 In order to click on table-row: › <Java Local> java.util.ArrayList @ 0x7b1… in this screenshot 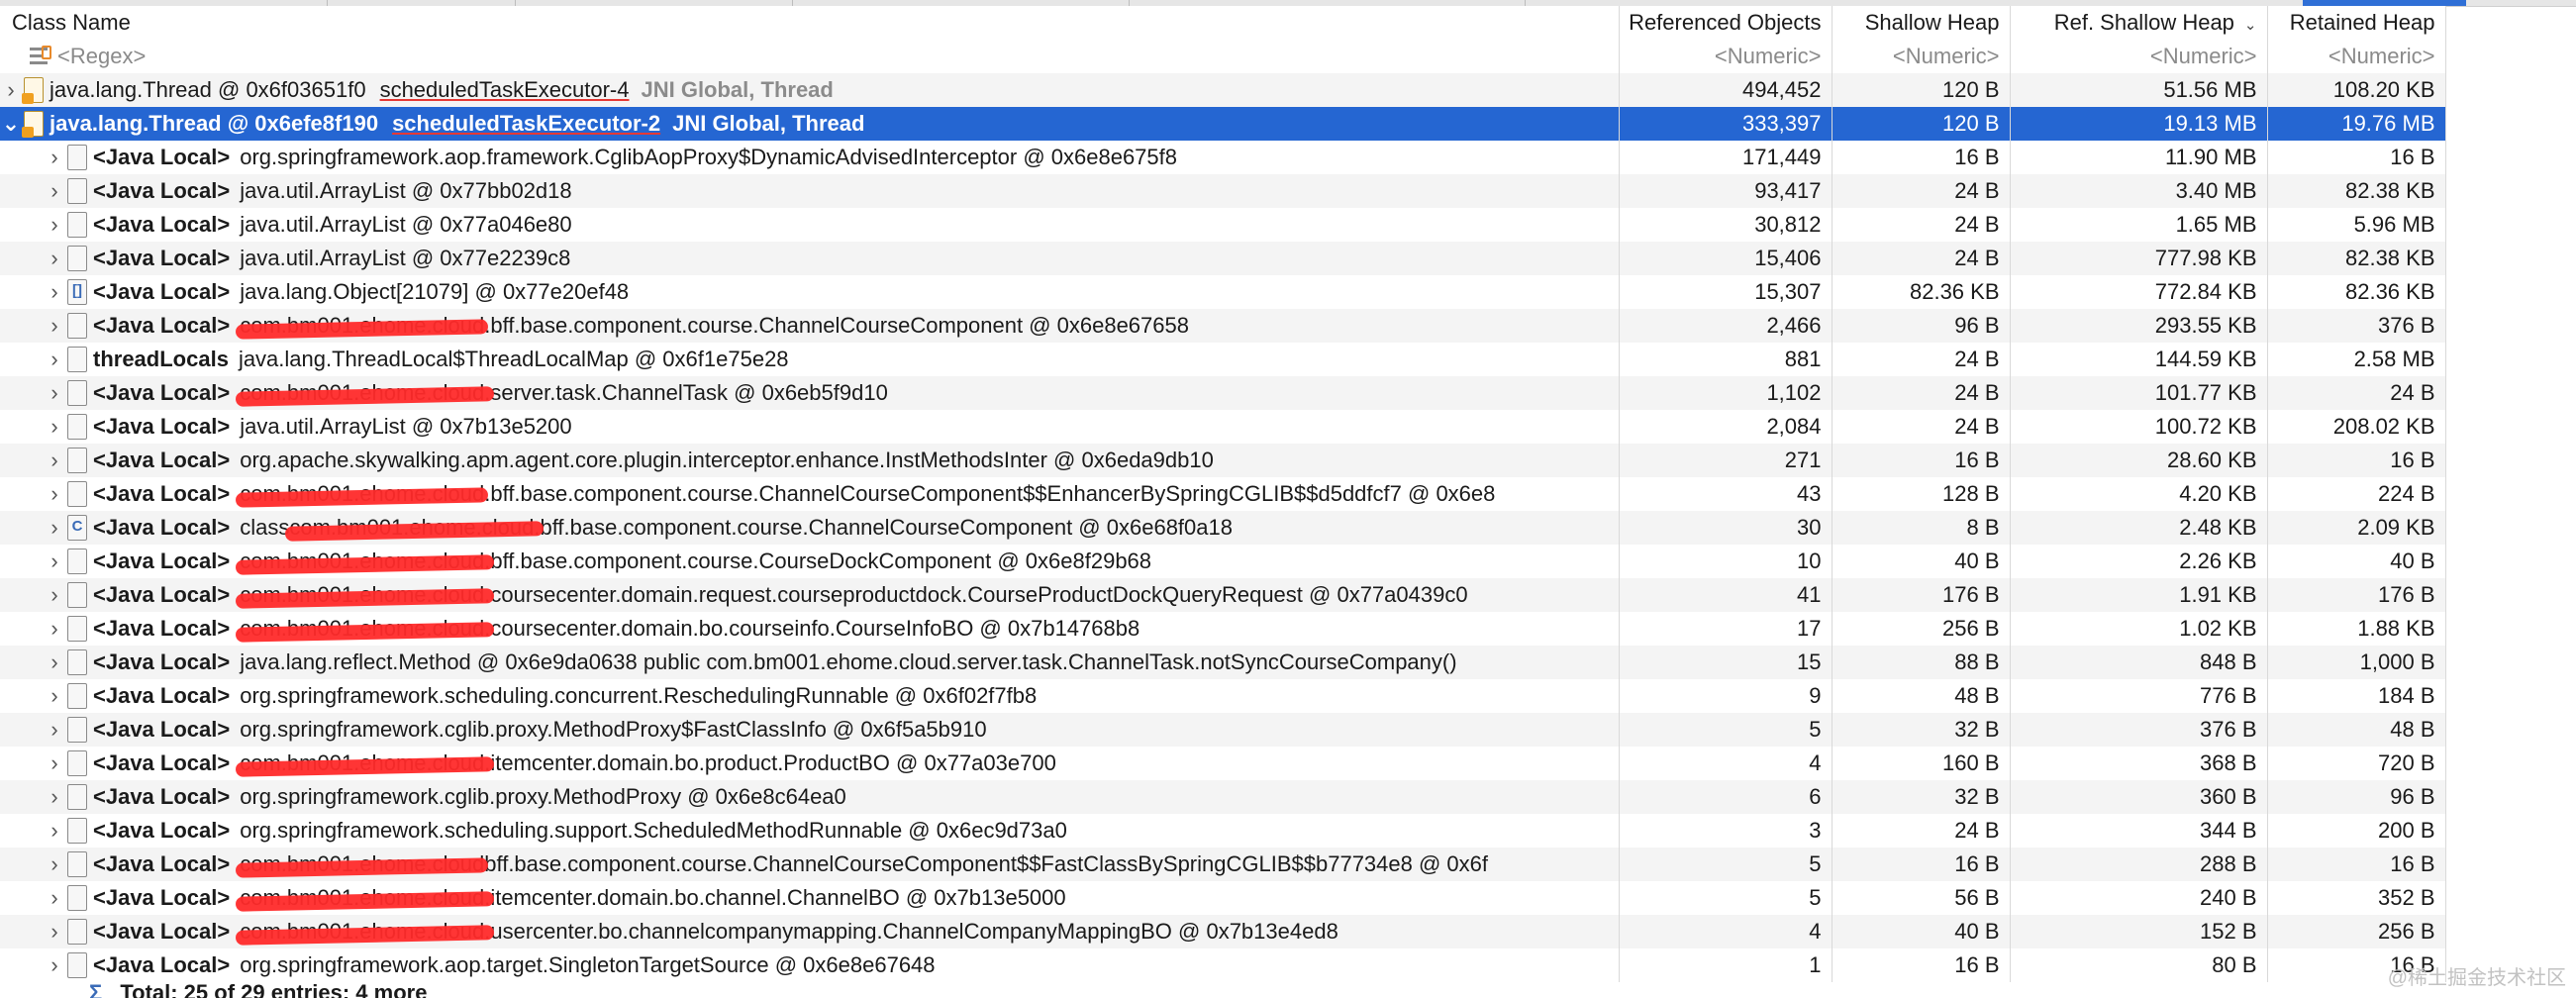, I will do `click(1223, 427)`.